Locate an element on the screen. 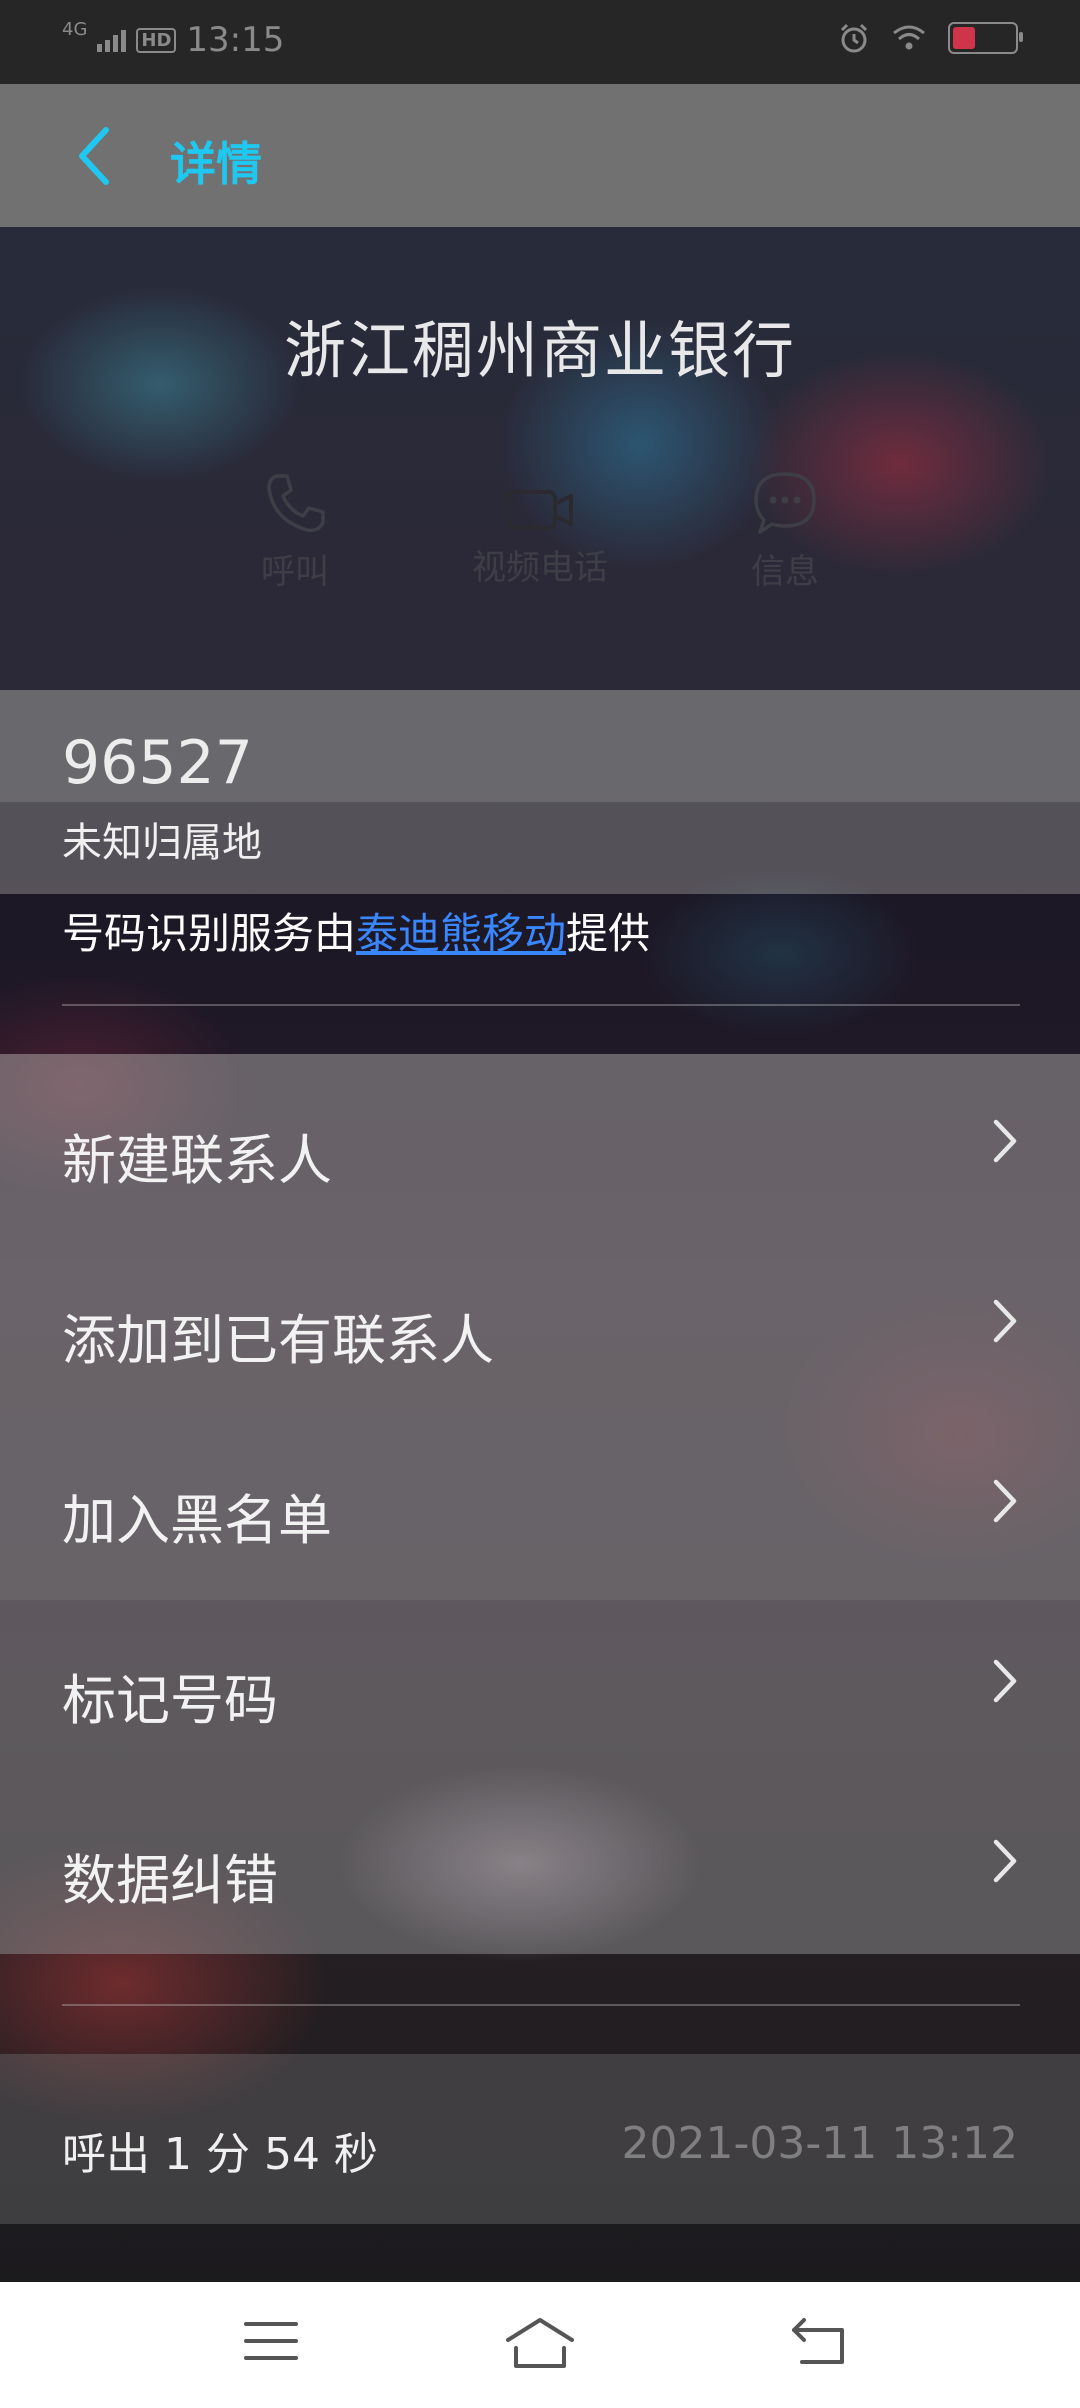 The height and width of the screenshot is (2408, 1080). provider-suffix: 提供 is located at coordinates (608, 933).